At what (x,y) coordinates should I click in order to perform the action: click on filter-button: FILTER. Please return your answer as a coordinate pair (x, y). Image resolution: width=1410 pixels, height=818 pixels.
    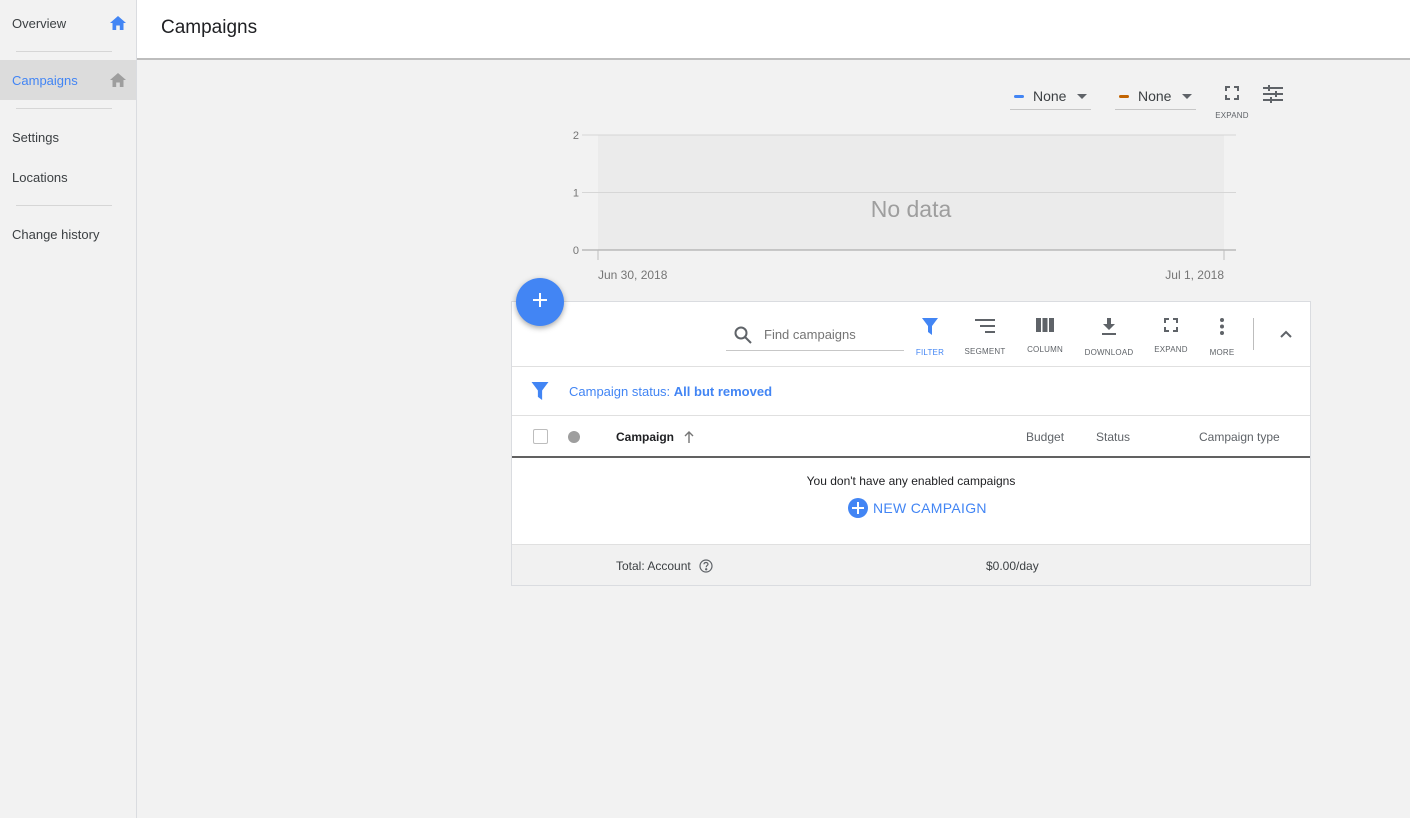
    Looking at the image, I should click on (930, 338).